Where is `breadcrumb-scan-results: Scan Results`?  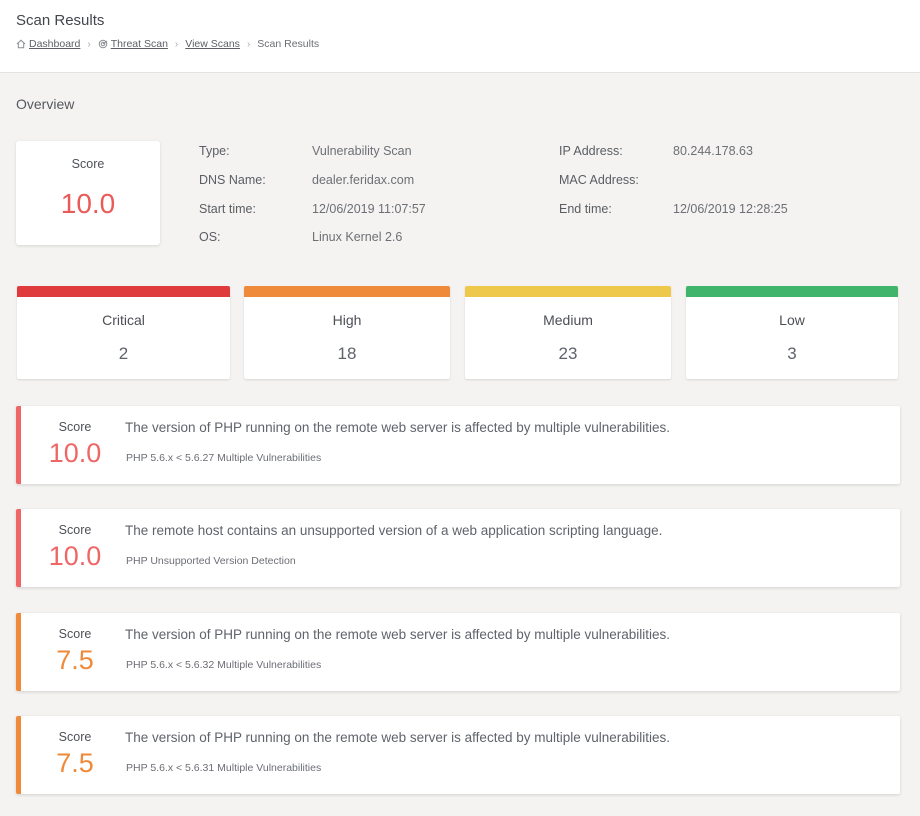
breadcrumb-scan-results: Scan Results is located at coordinates (288, 44).